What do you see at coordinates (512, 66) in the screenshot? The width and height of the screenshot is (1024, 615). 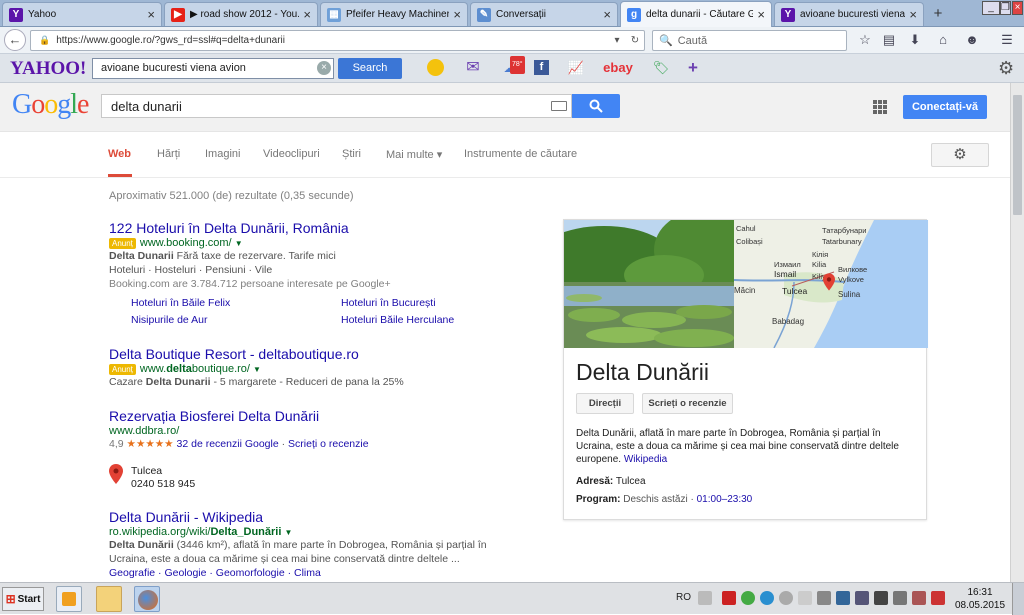 I see `weather-icon: ☁78°` at bounding box center [512, 66].